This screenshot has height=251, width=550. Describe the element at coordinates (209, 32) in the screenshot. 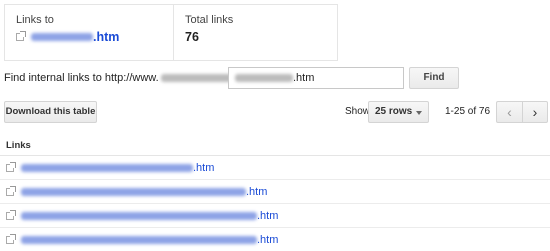

I see `total-links-cell: Total links 76` at that location.